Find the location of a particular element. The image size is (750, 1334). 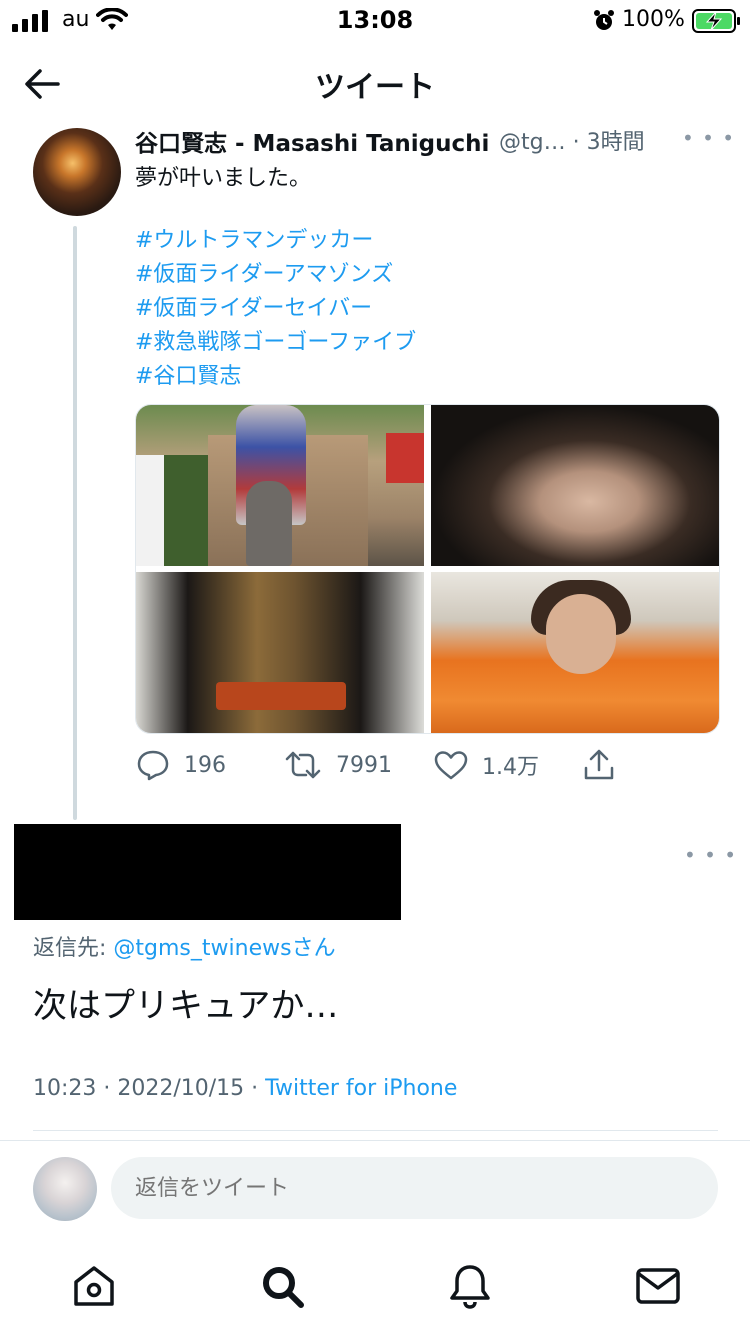

like-count: 1.4万 is located at coordinates (510, 767).